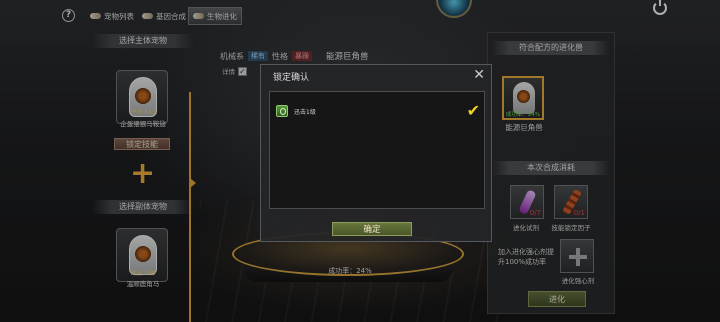  What do you see at coordinates (291, 78) in the screenshot?
I see `dialog-title: 锁定确认` at bounding box center [291, 78].